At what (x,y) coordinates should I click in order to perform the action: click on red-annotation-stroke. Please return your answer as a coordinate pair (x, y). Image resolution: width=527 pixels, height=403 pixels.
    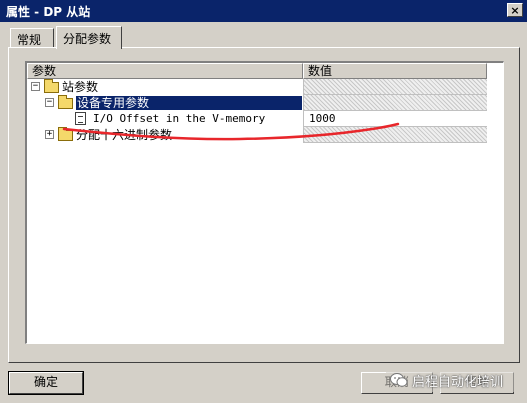
    Looking at the image, I should click on (231, 131).